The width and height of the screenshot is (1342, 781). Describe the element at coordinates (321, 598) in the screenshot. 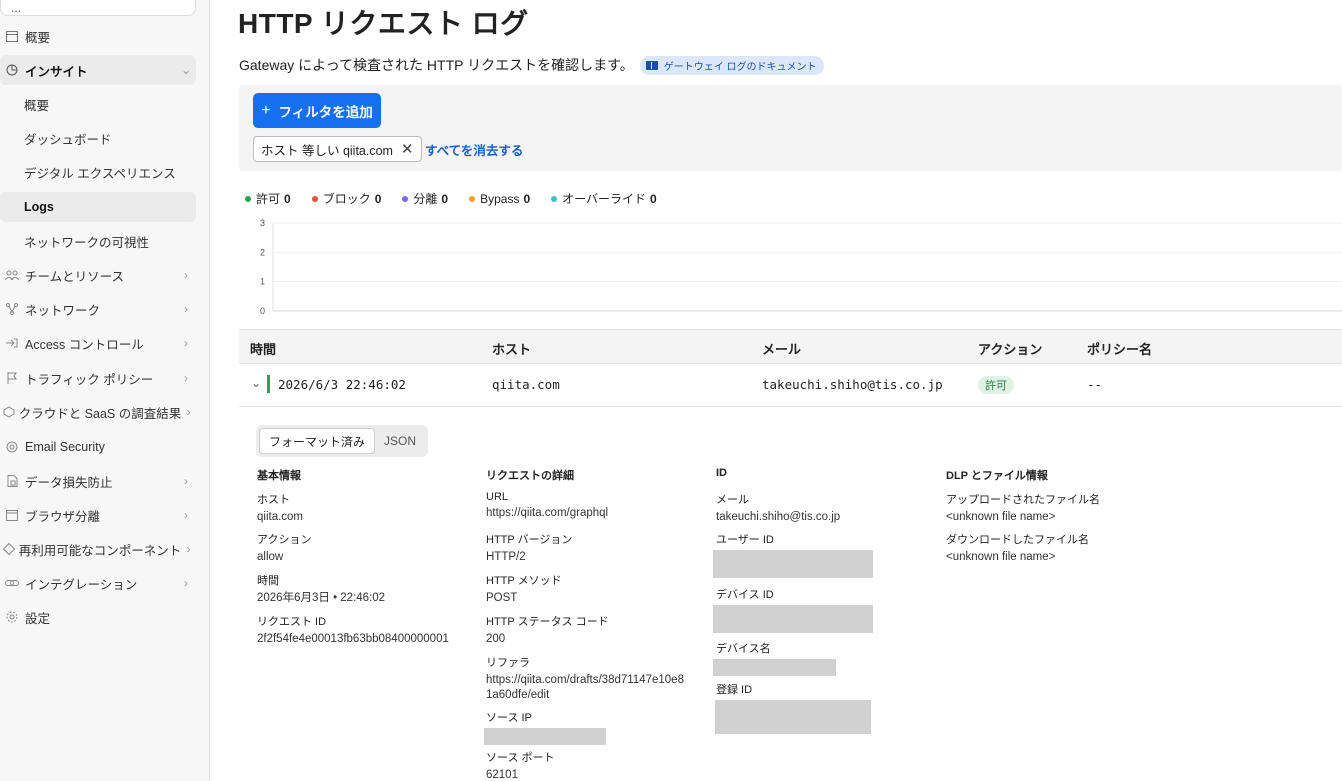

I see `field-value: 2026年6月3日 • 22:46:02` at that location.